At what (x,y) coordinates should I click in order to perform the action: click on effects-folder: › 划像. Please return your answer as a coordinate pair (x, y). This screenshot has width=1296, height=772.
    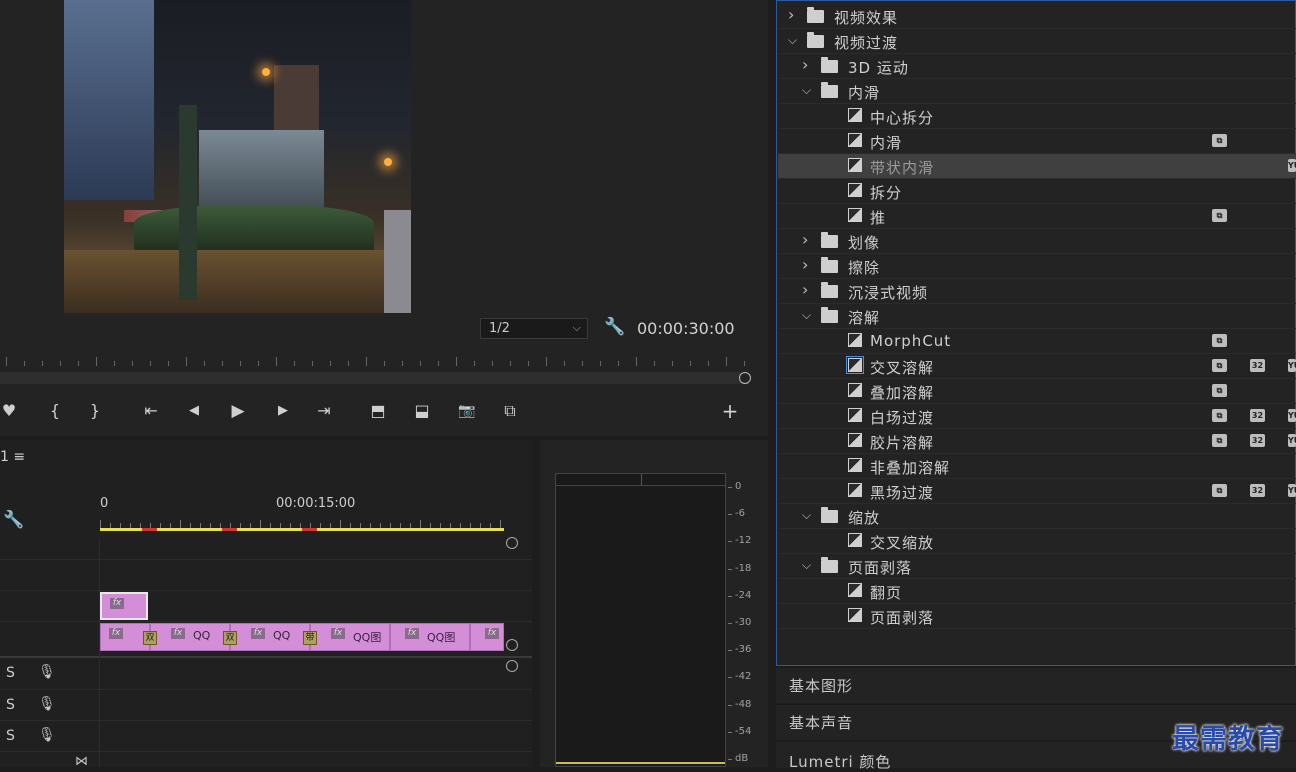
    Looking at the image, I should click on (1037, 241).